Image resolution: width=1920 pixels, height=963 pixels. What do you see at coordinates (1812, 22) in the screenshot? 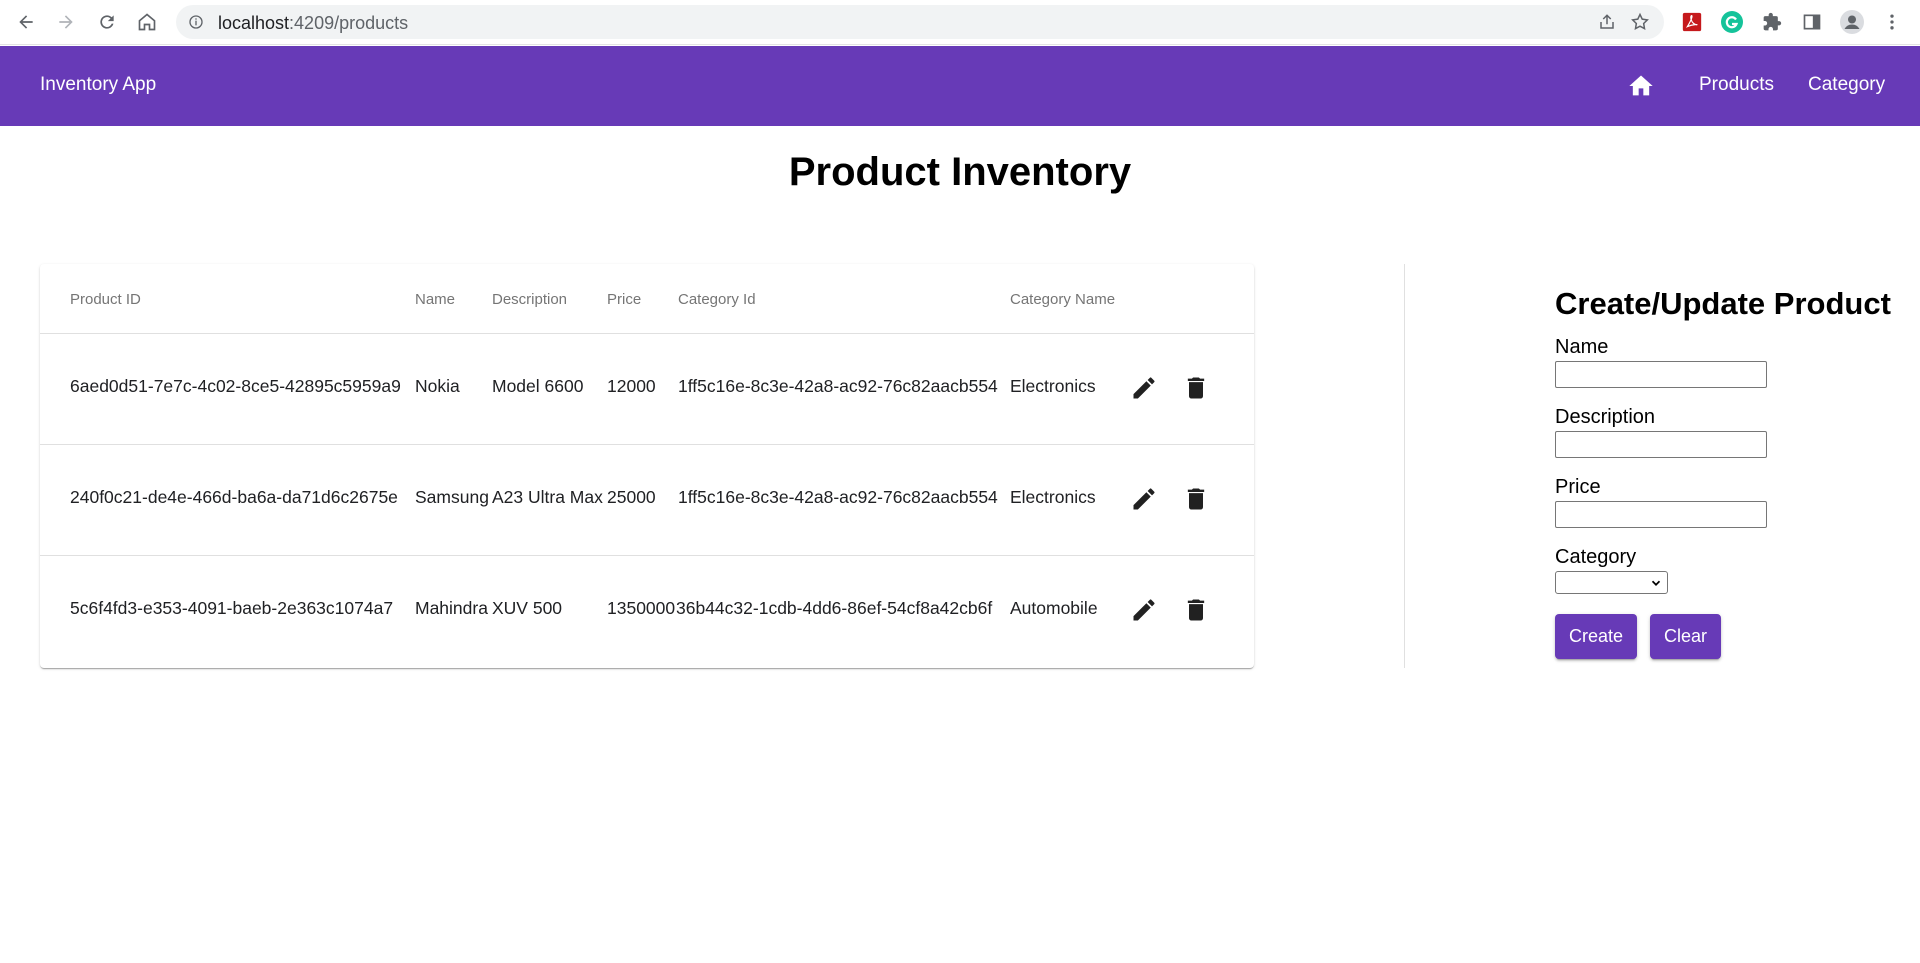
I see `side-panel-icon` at bounding box center [1812, 22].